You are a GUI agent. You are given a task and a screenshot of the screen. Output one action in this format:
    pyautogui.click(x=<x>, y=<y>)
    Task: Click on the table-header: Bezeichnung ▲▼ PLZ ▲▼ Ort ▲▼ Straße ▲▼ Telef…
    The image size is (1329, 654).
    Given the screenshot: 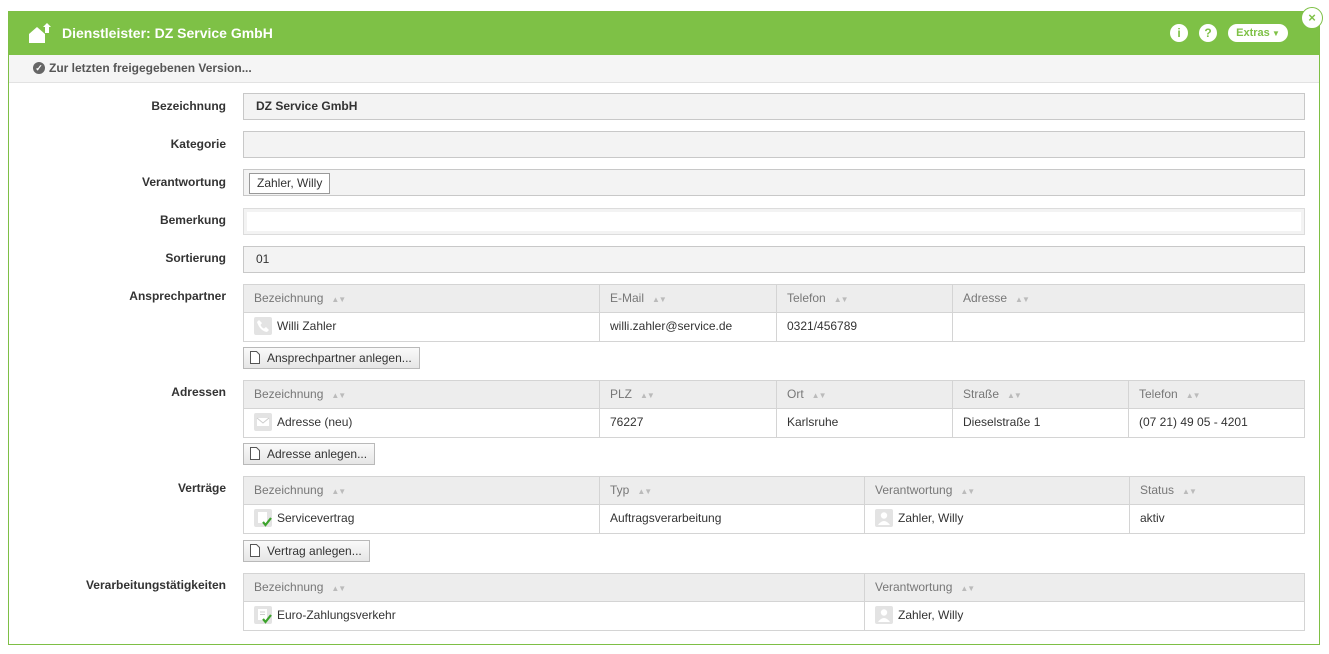 What is the action you would take?
    pyautogui.click(x=774, y=395)
    